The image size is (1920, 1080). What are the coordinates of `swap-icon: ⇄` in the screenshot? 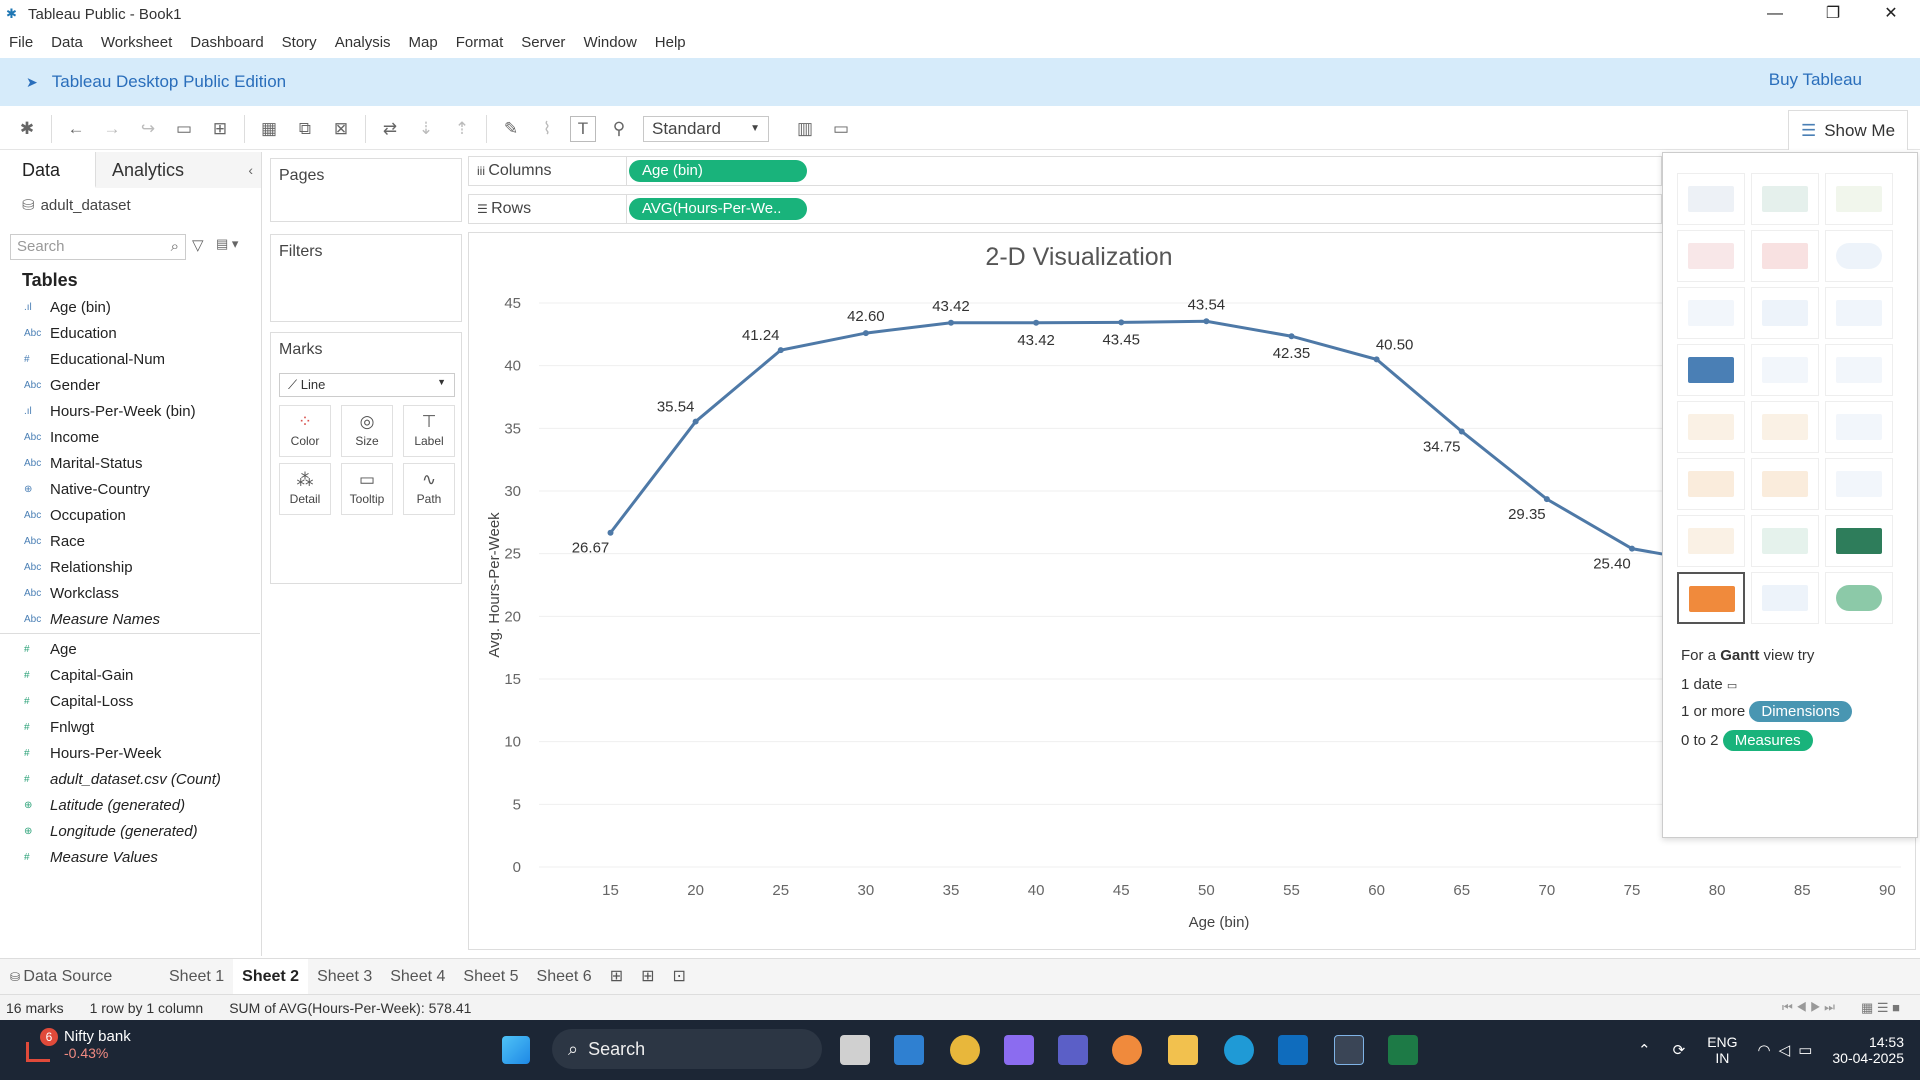 It's located at (390, 129).